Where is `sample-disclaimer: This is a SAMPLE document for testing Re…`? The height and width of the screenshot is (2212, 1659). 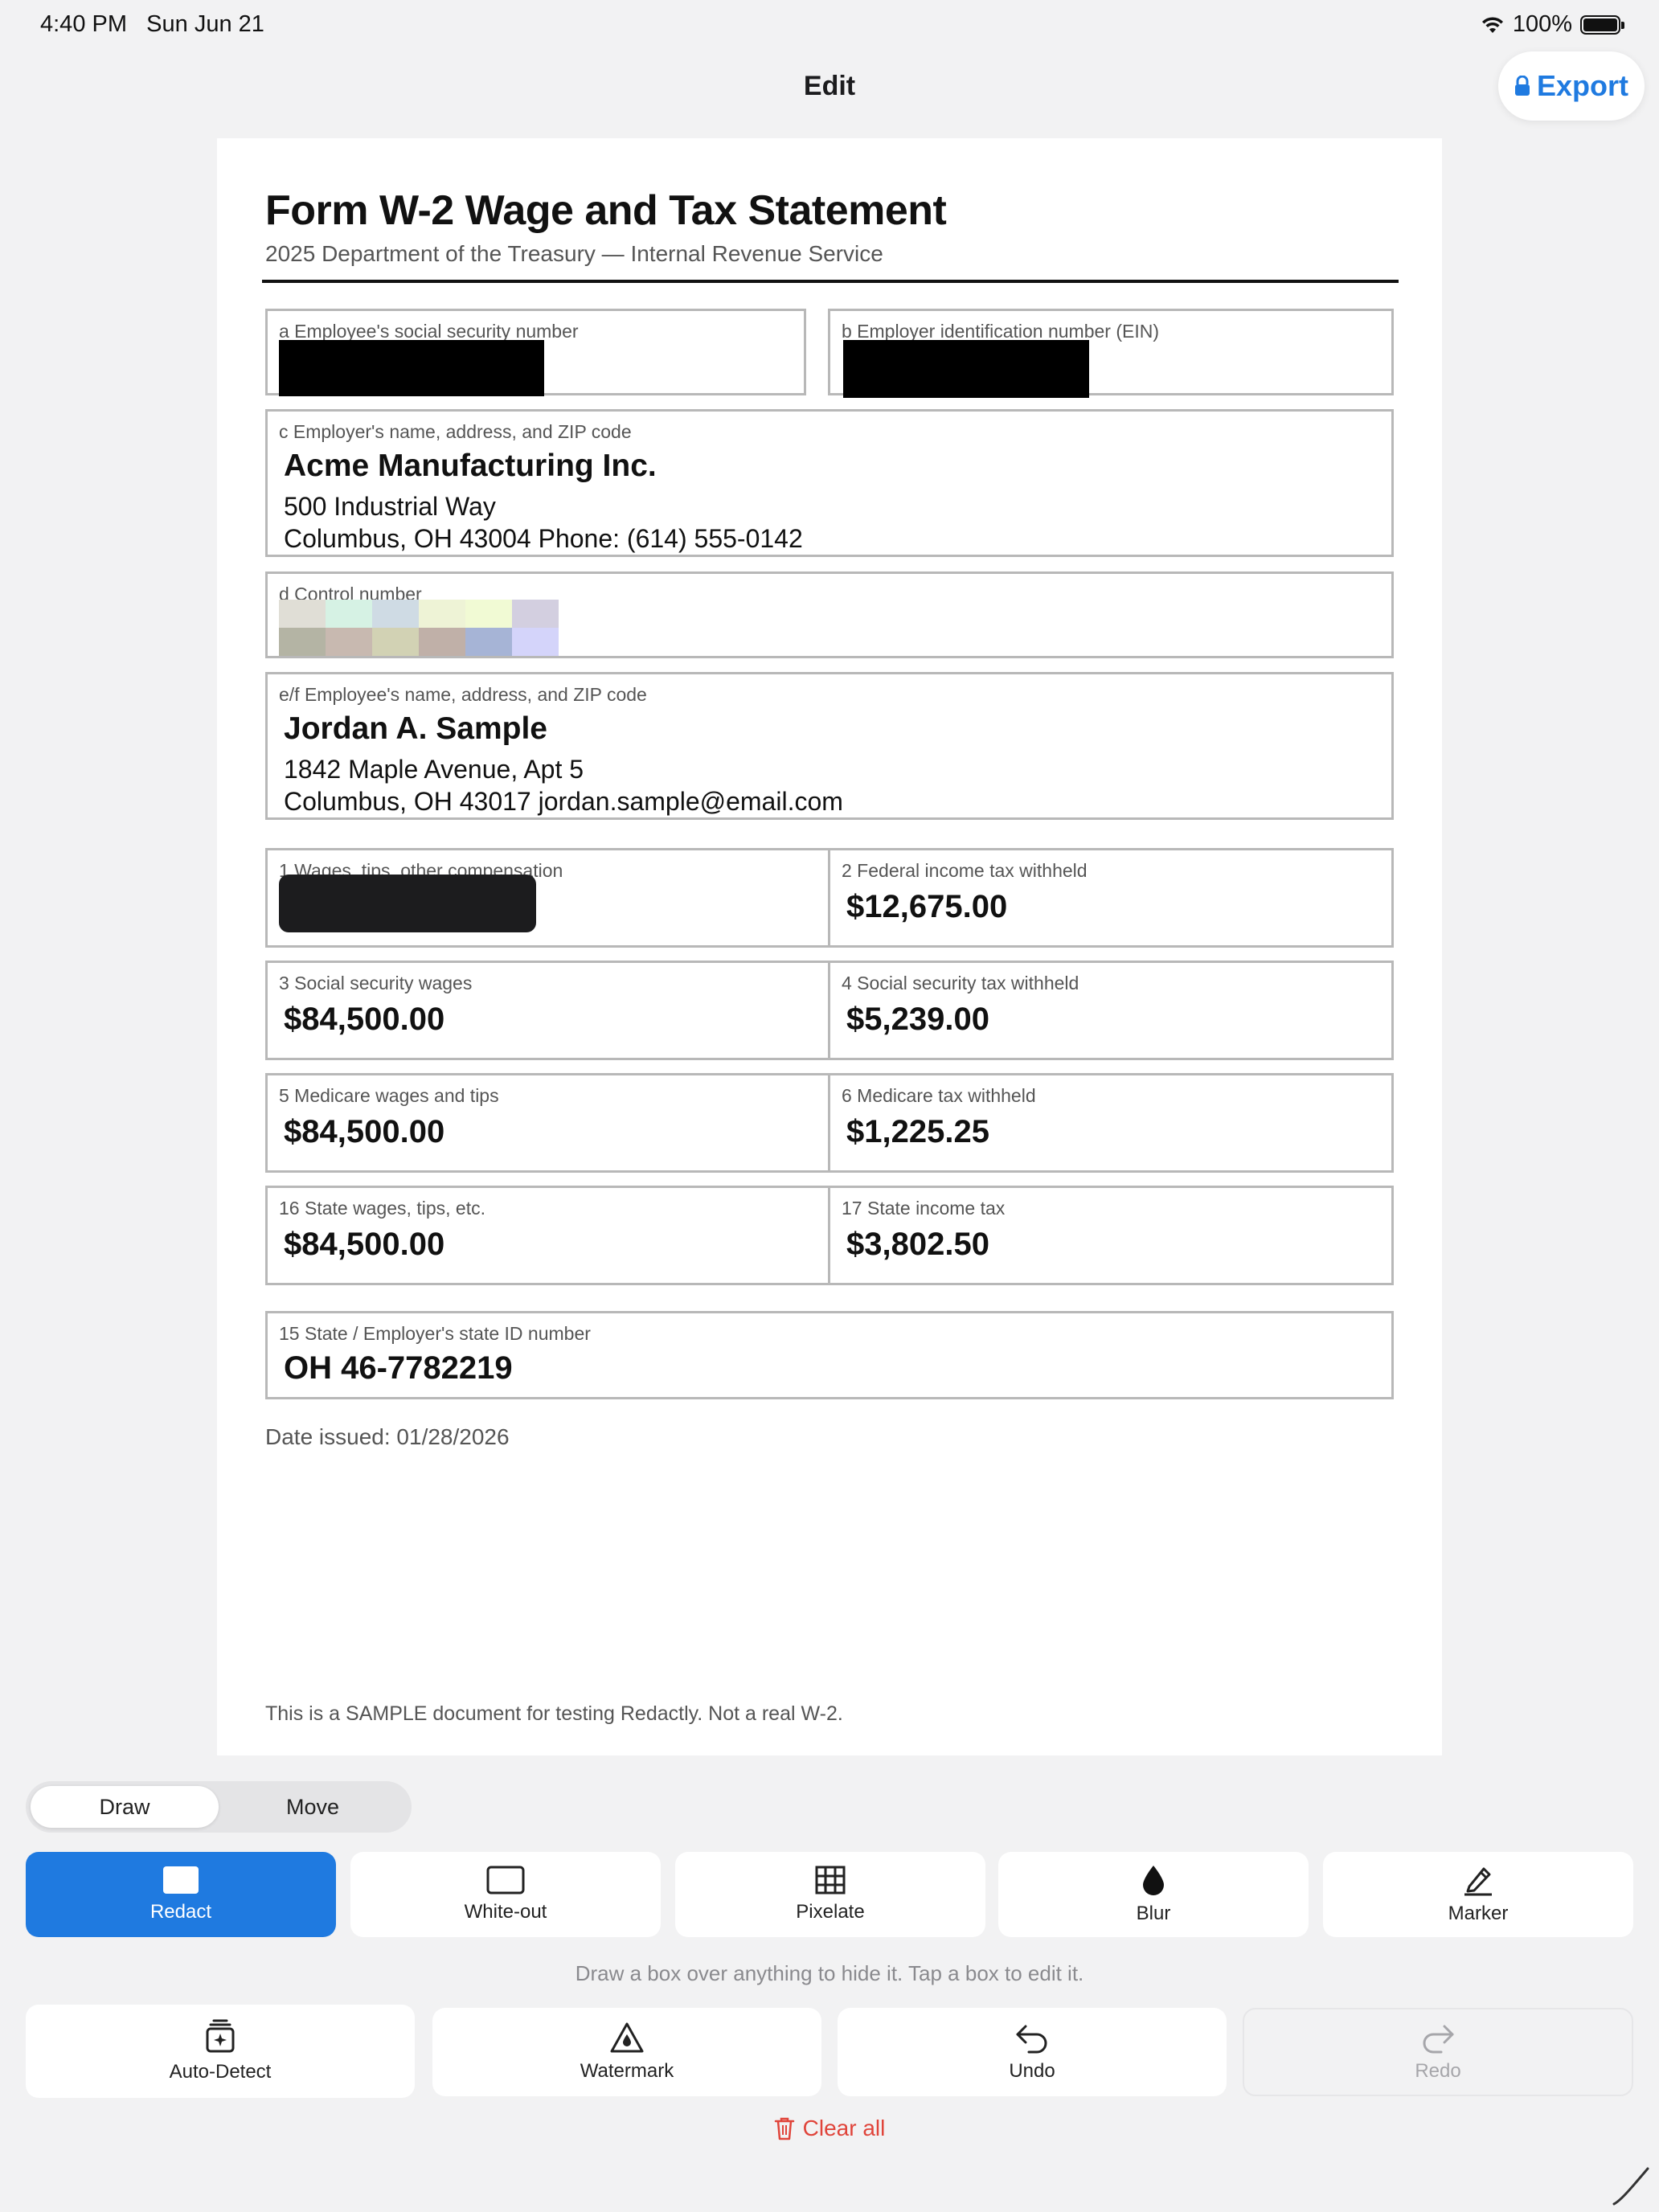
sample-disclaimer: This is a SAMPLE document for testing Re… is located at coordinates (554, 1713).